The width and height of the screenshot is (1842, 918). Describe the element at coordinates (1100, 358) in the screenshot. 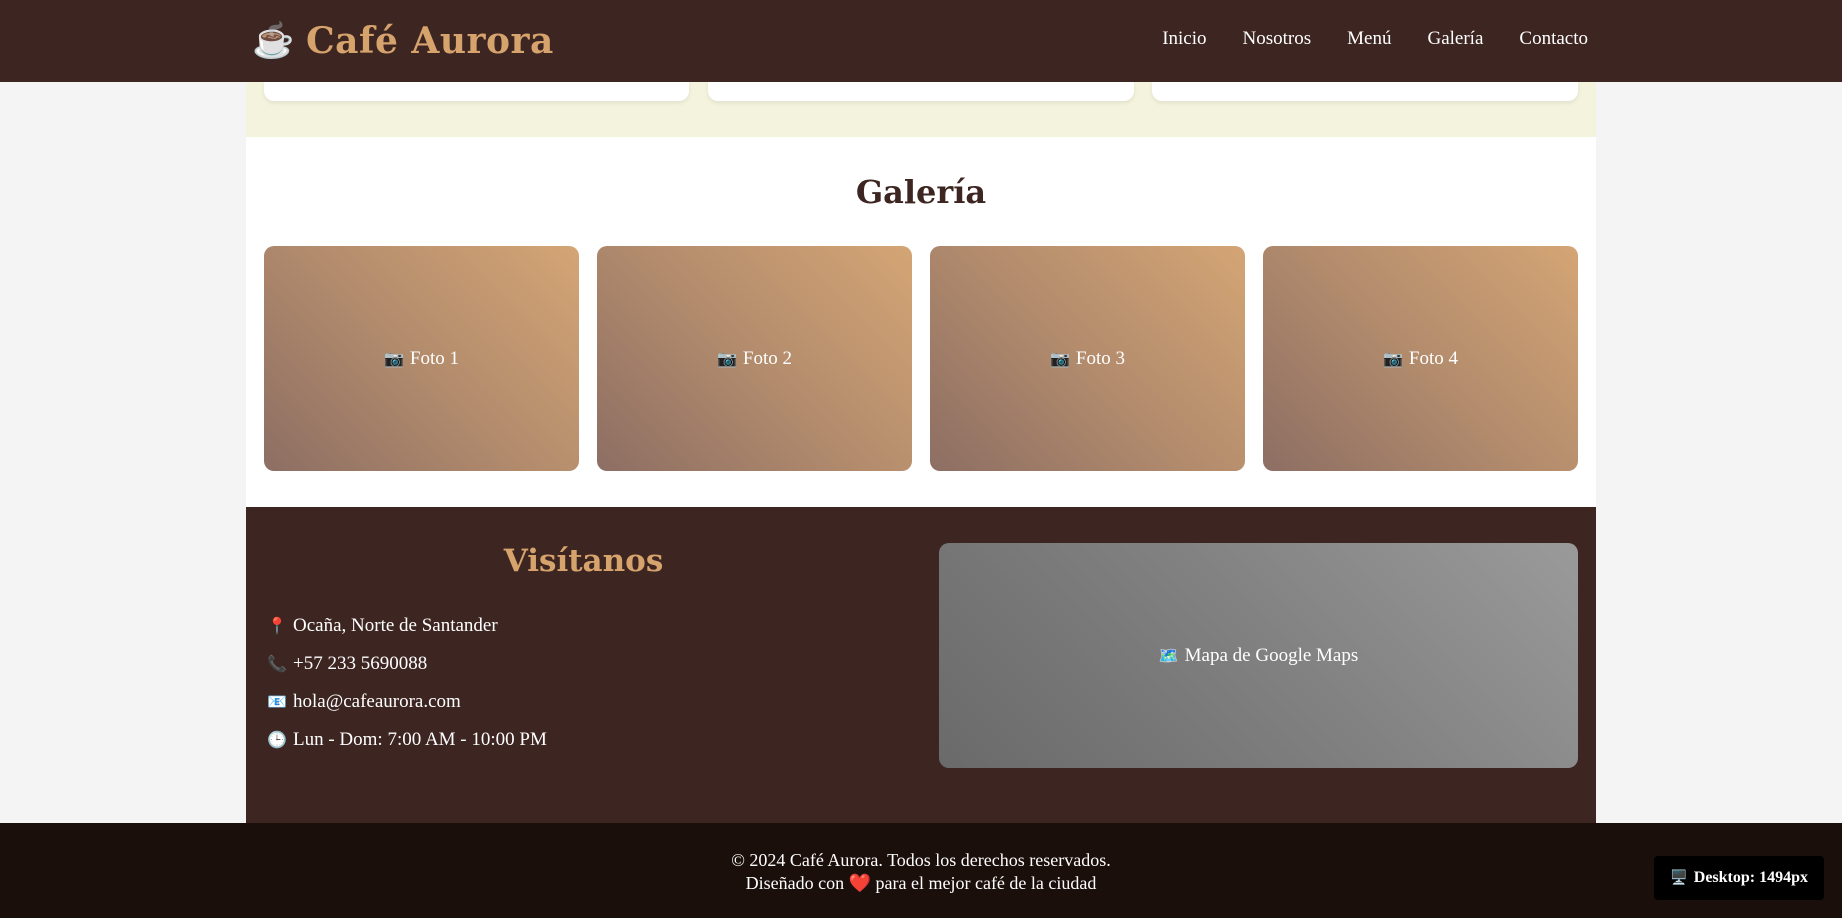

I see `photo-label: Foto 3` at that location.